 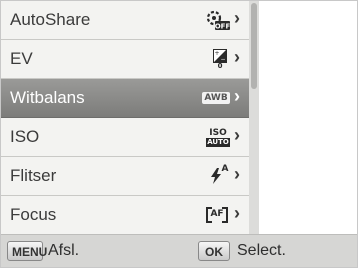 What do you see at coordinates (220, 59) in the screenshot?
I see `ev-icon: + − 0` at bounding box center [220, 59].